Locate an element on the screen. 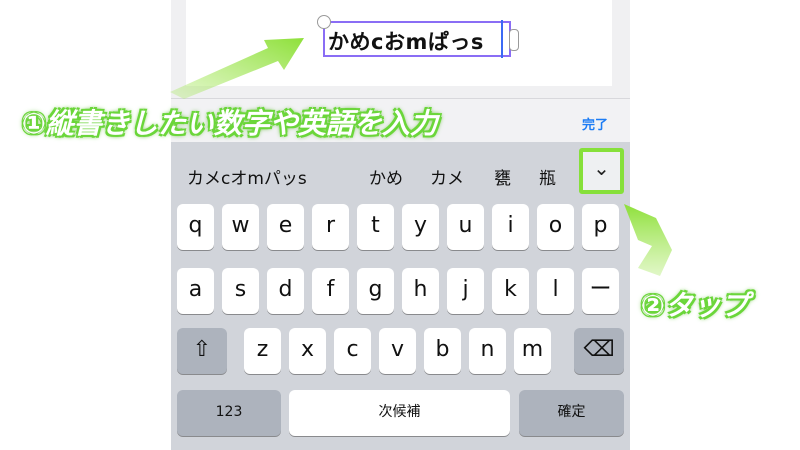  arrow-to-textbox is located at coordinates (237, 68).